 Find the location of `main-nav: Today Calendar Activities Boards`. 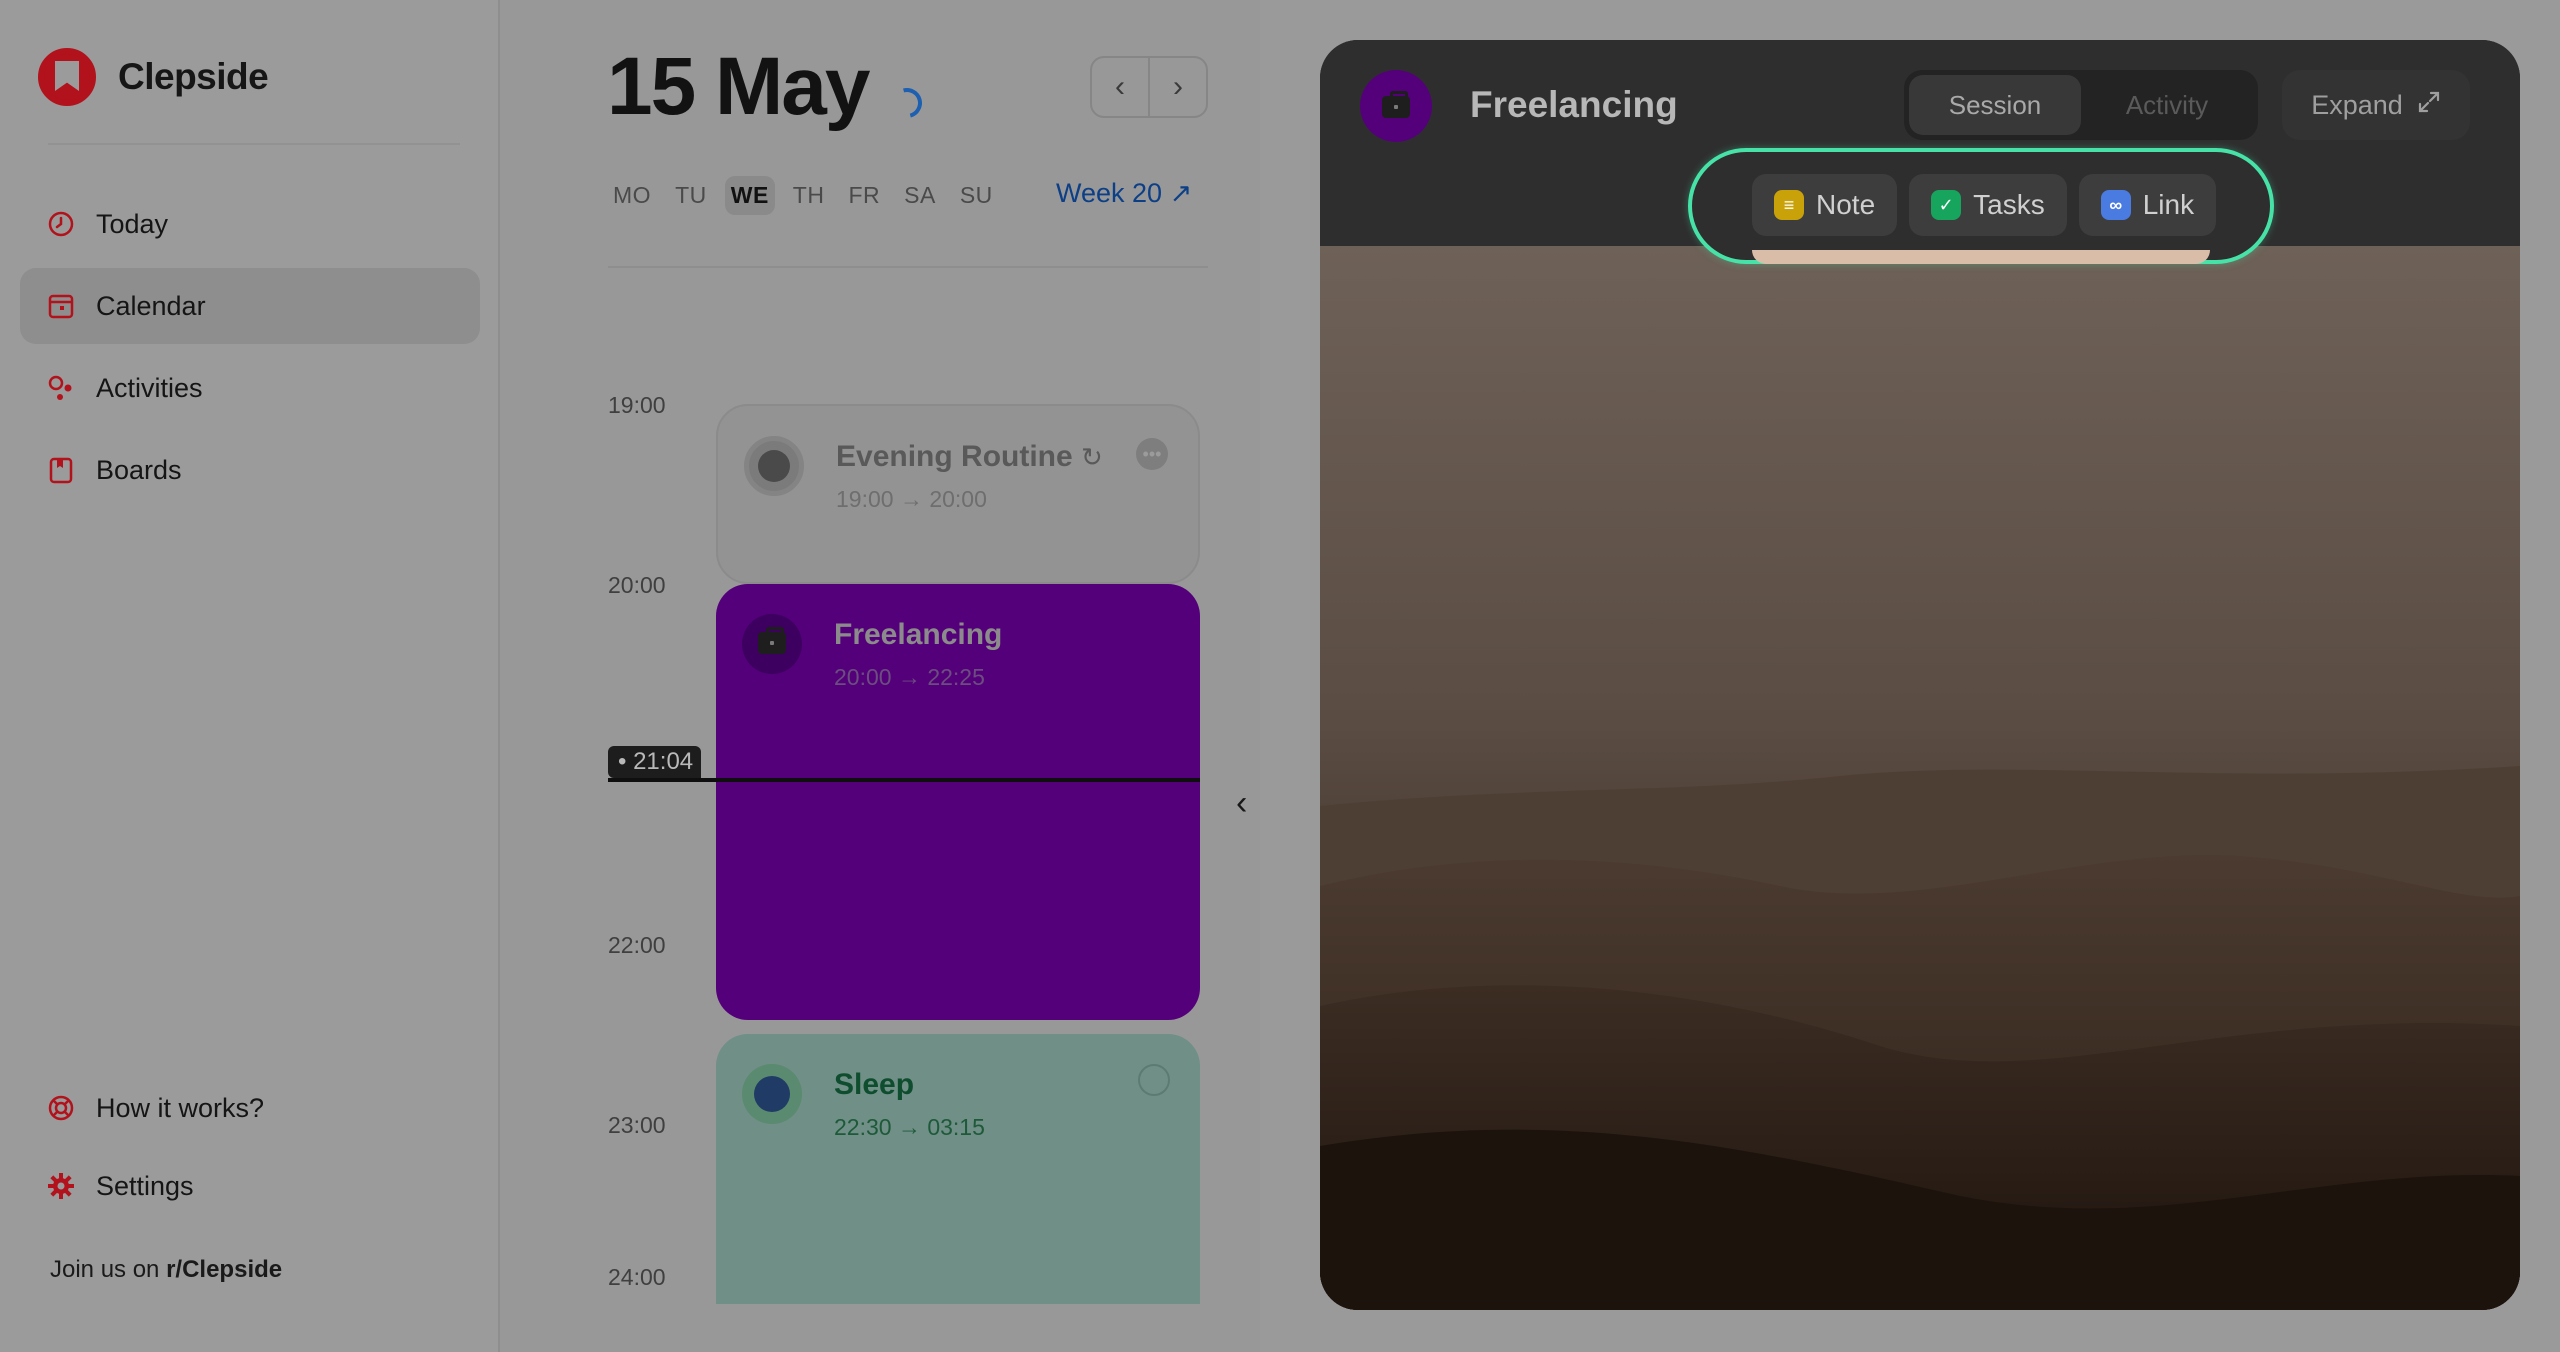

main-nav: Today Calendar Activities Boards is located at coordinates (250, 350).